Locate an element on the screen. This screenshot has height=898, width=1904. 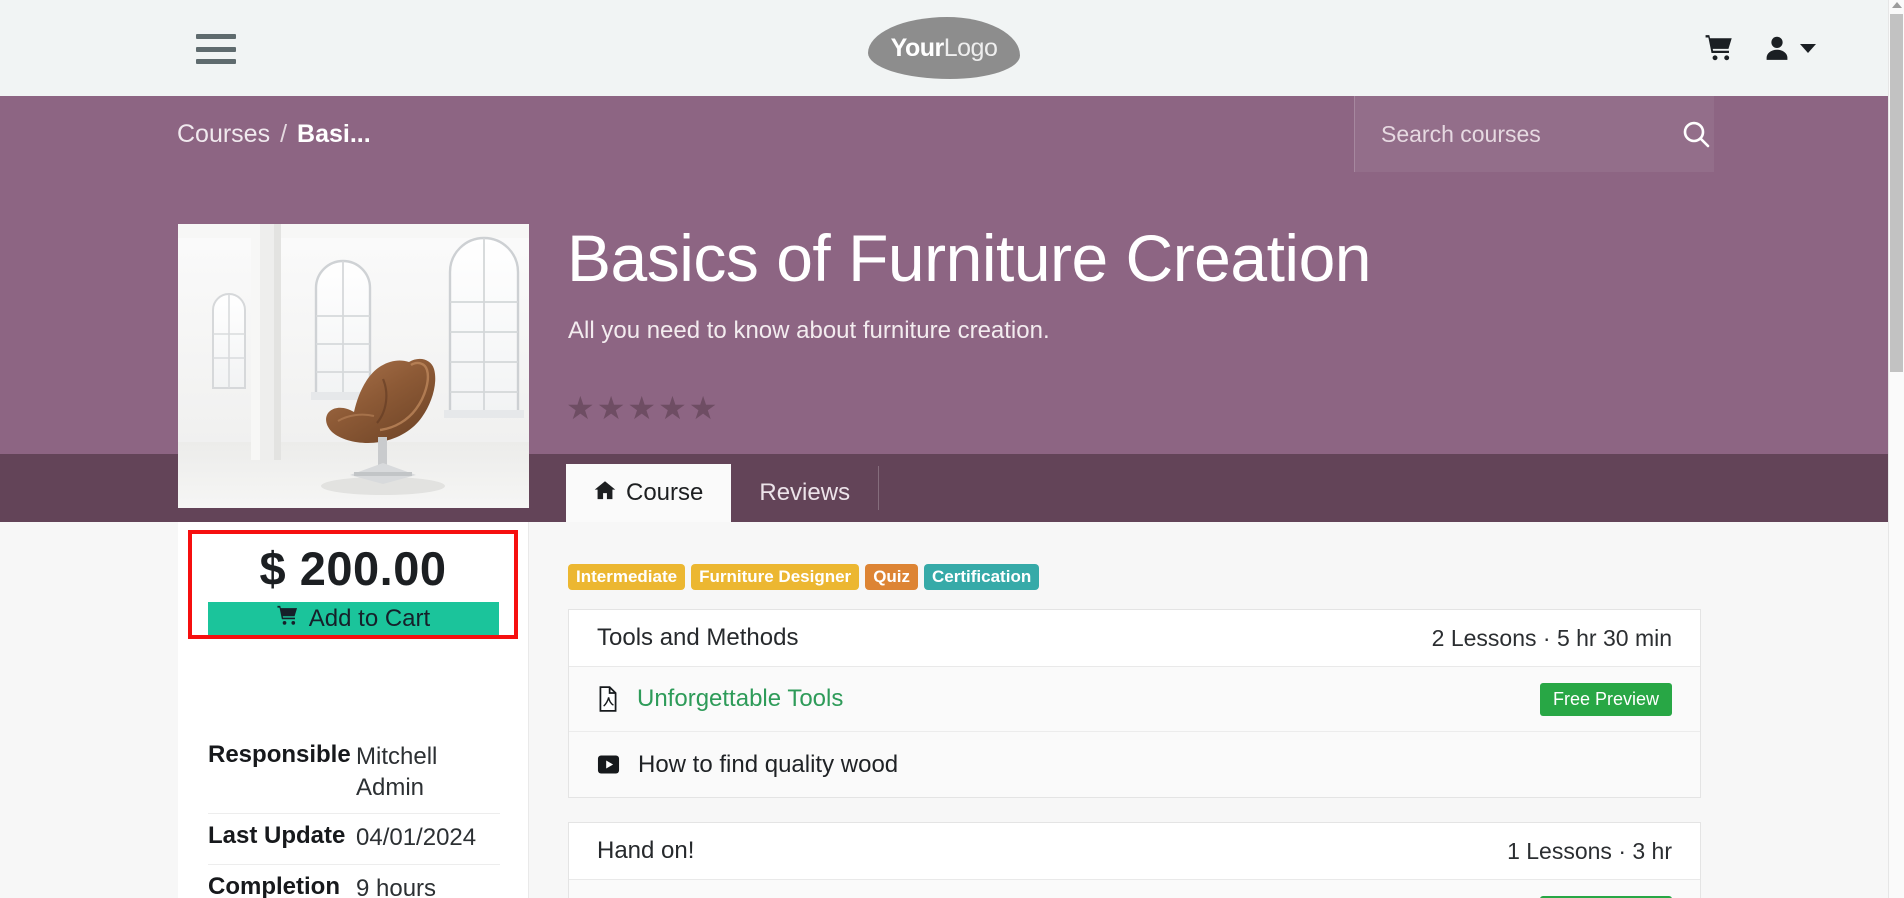
tab-course-label: Course is located at coordinates (665, 492).